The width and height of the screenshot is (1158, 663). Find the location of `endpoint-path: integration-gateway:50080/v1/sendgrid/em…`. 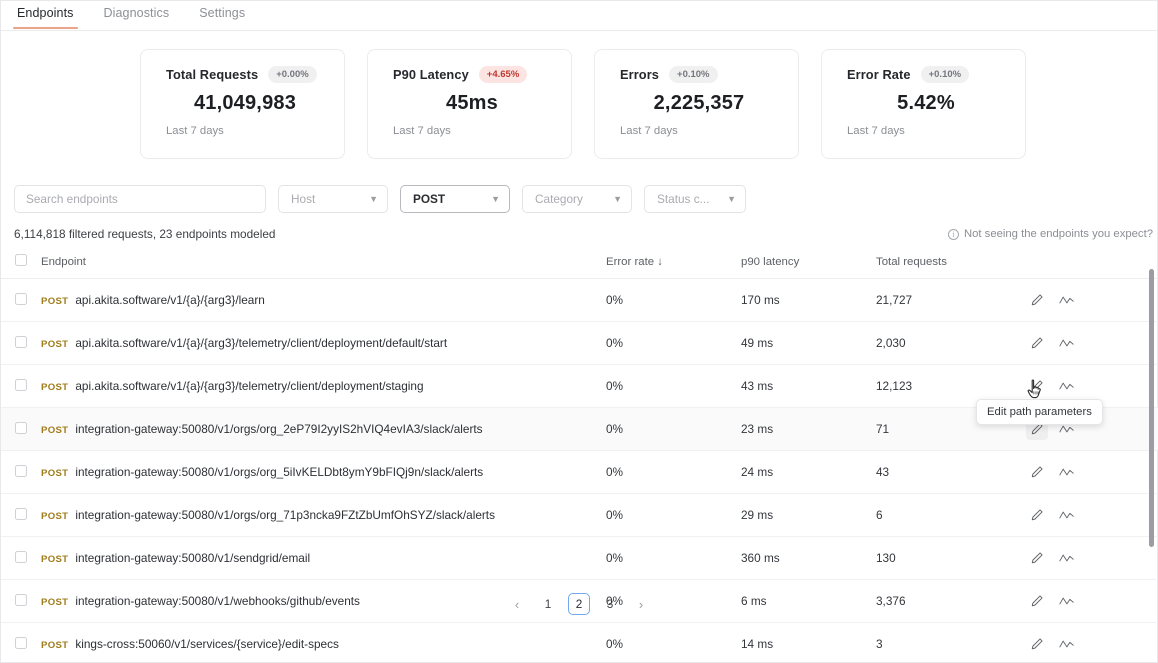

endpoint-path: integration-gateway:50080/v1/sendgrid/em… is located at coordinates (193, 558).